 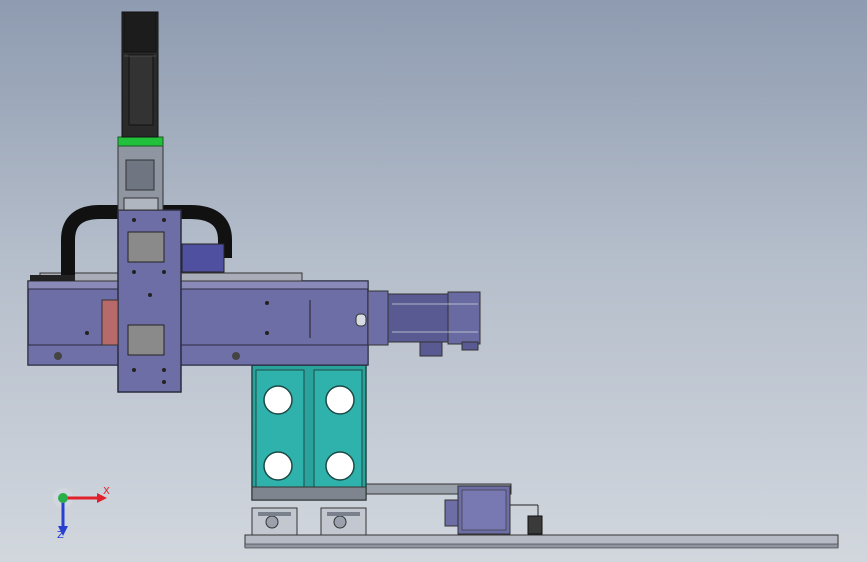 I want to click on horizontal-servo-motor, so click(x=424, y=323).